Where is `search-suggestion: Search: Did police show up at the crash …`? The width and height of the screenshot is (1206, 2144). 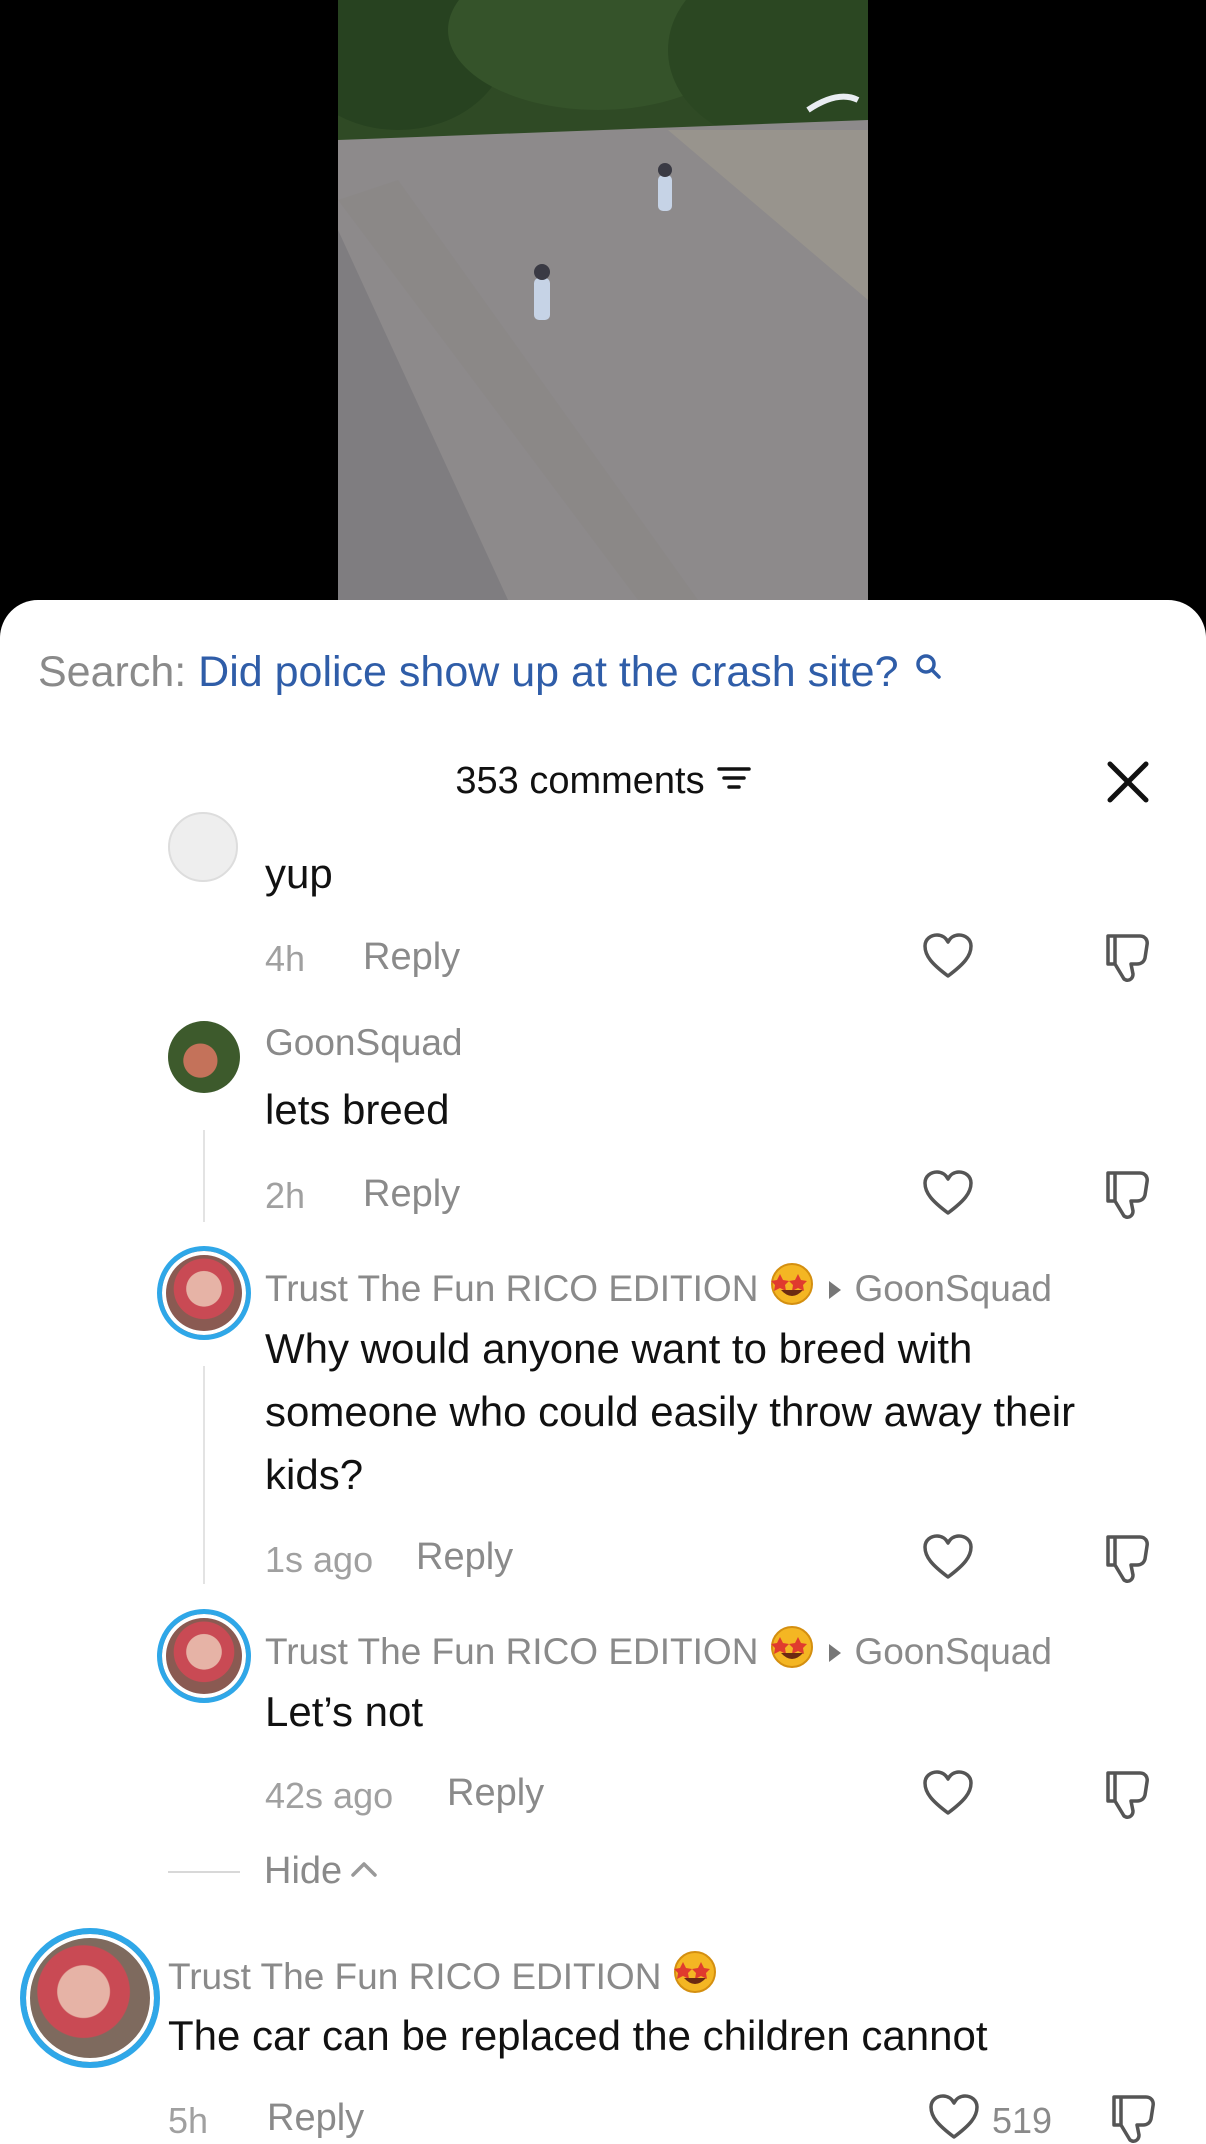 search-suggestion: Search: Did police show up at the crash … is located at coordinates (490, 672).